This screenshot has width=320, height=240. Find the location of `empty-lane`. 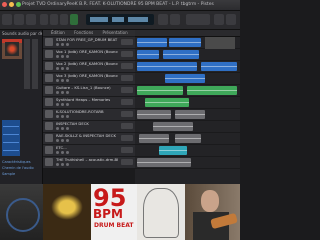

empty-lane is located at coordinates (187, 177).